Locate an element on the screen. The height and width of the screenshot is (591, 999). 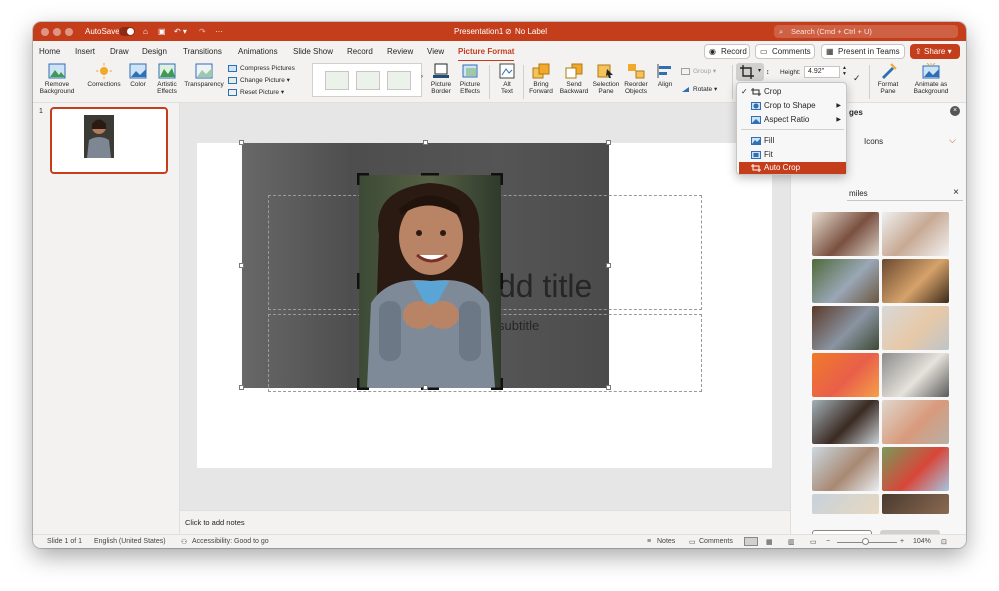
height-input: 4.92" is located at coordinates (822, 72).